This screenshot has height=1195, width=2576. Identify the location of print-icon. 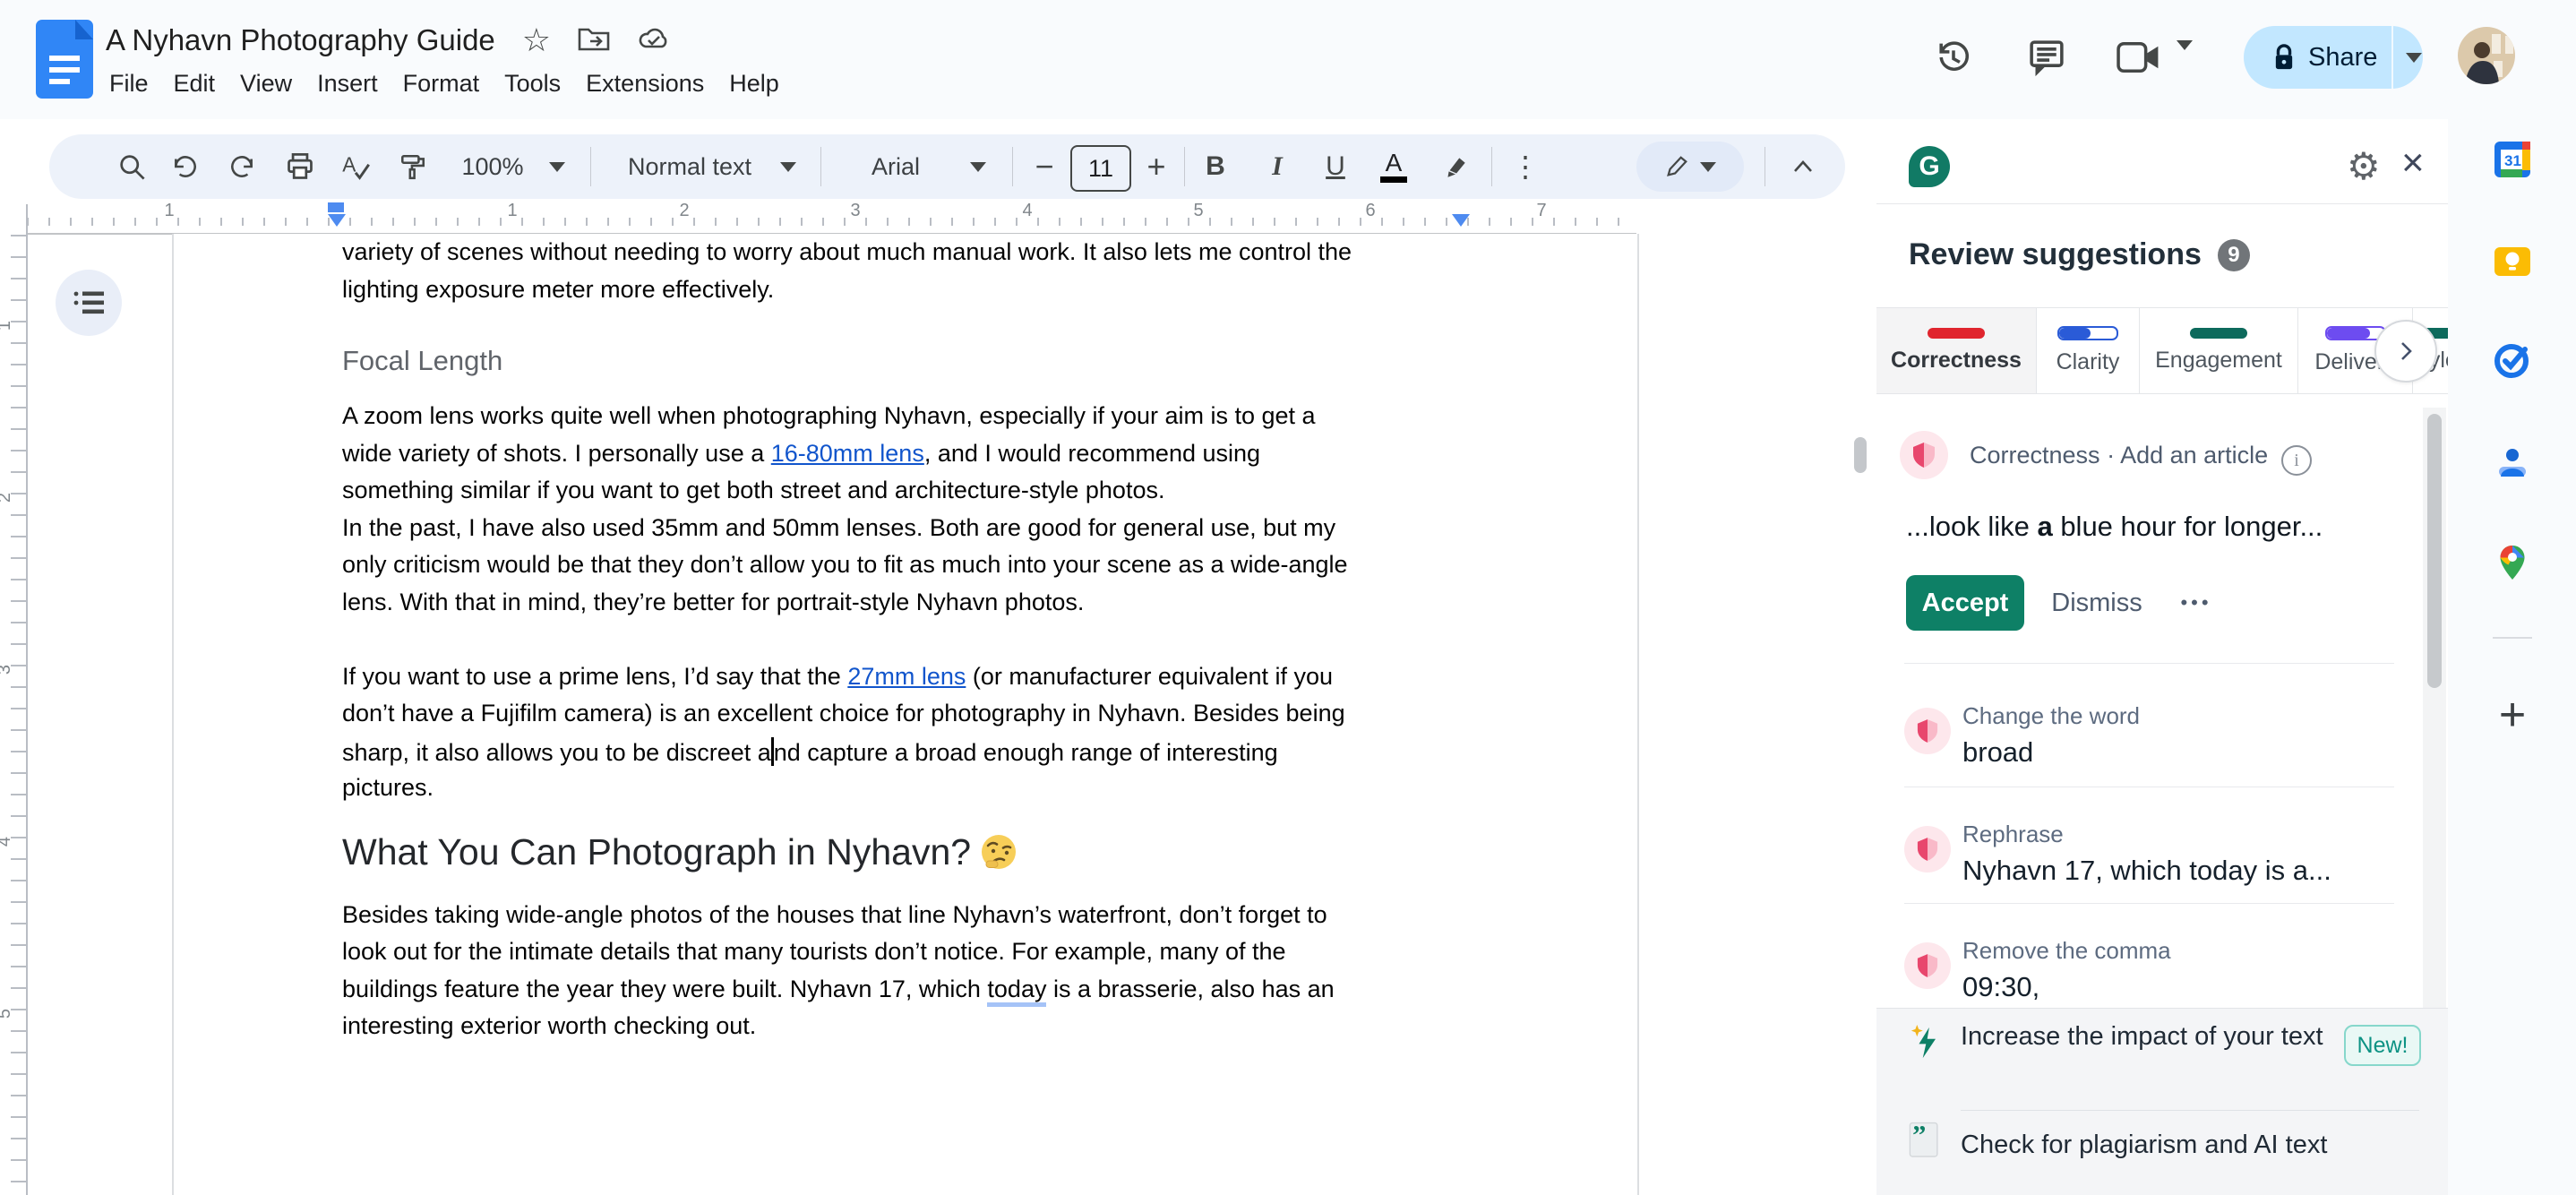
(300, 166).